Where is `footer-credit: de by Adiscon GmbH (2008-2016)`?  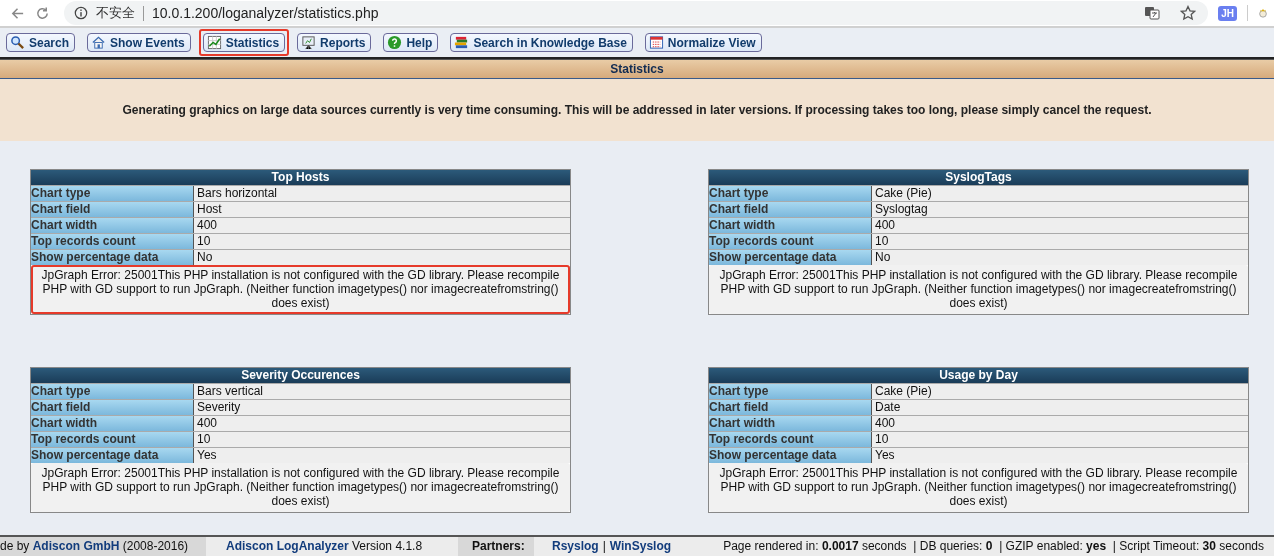
footer-credit: de by Adiscon GmbH (2008-2016) is located at coordinates (103, 546).